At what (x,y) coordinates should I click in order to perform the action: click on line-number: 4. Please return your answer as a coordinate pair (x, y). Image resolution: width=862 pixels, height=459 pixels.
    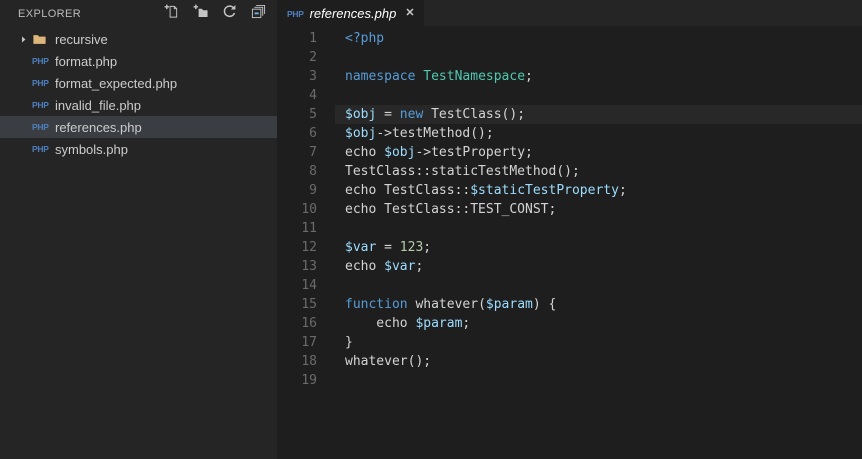
    Looking at the image, I should click on (313, 95).